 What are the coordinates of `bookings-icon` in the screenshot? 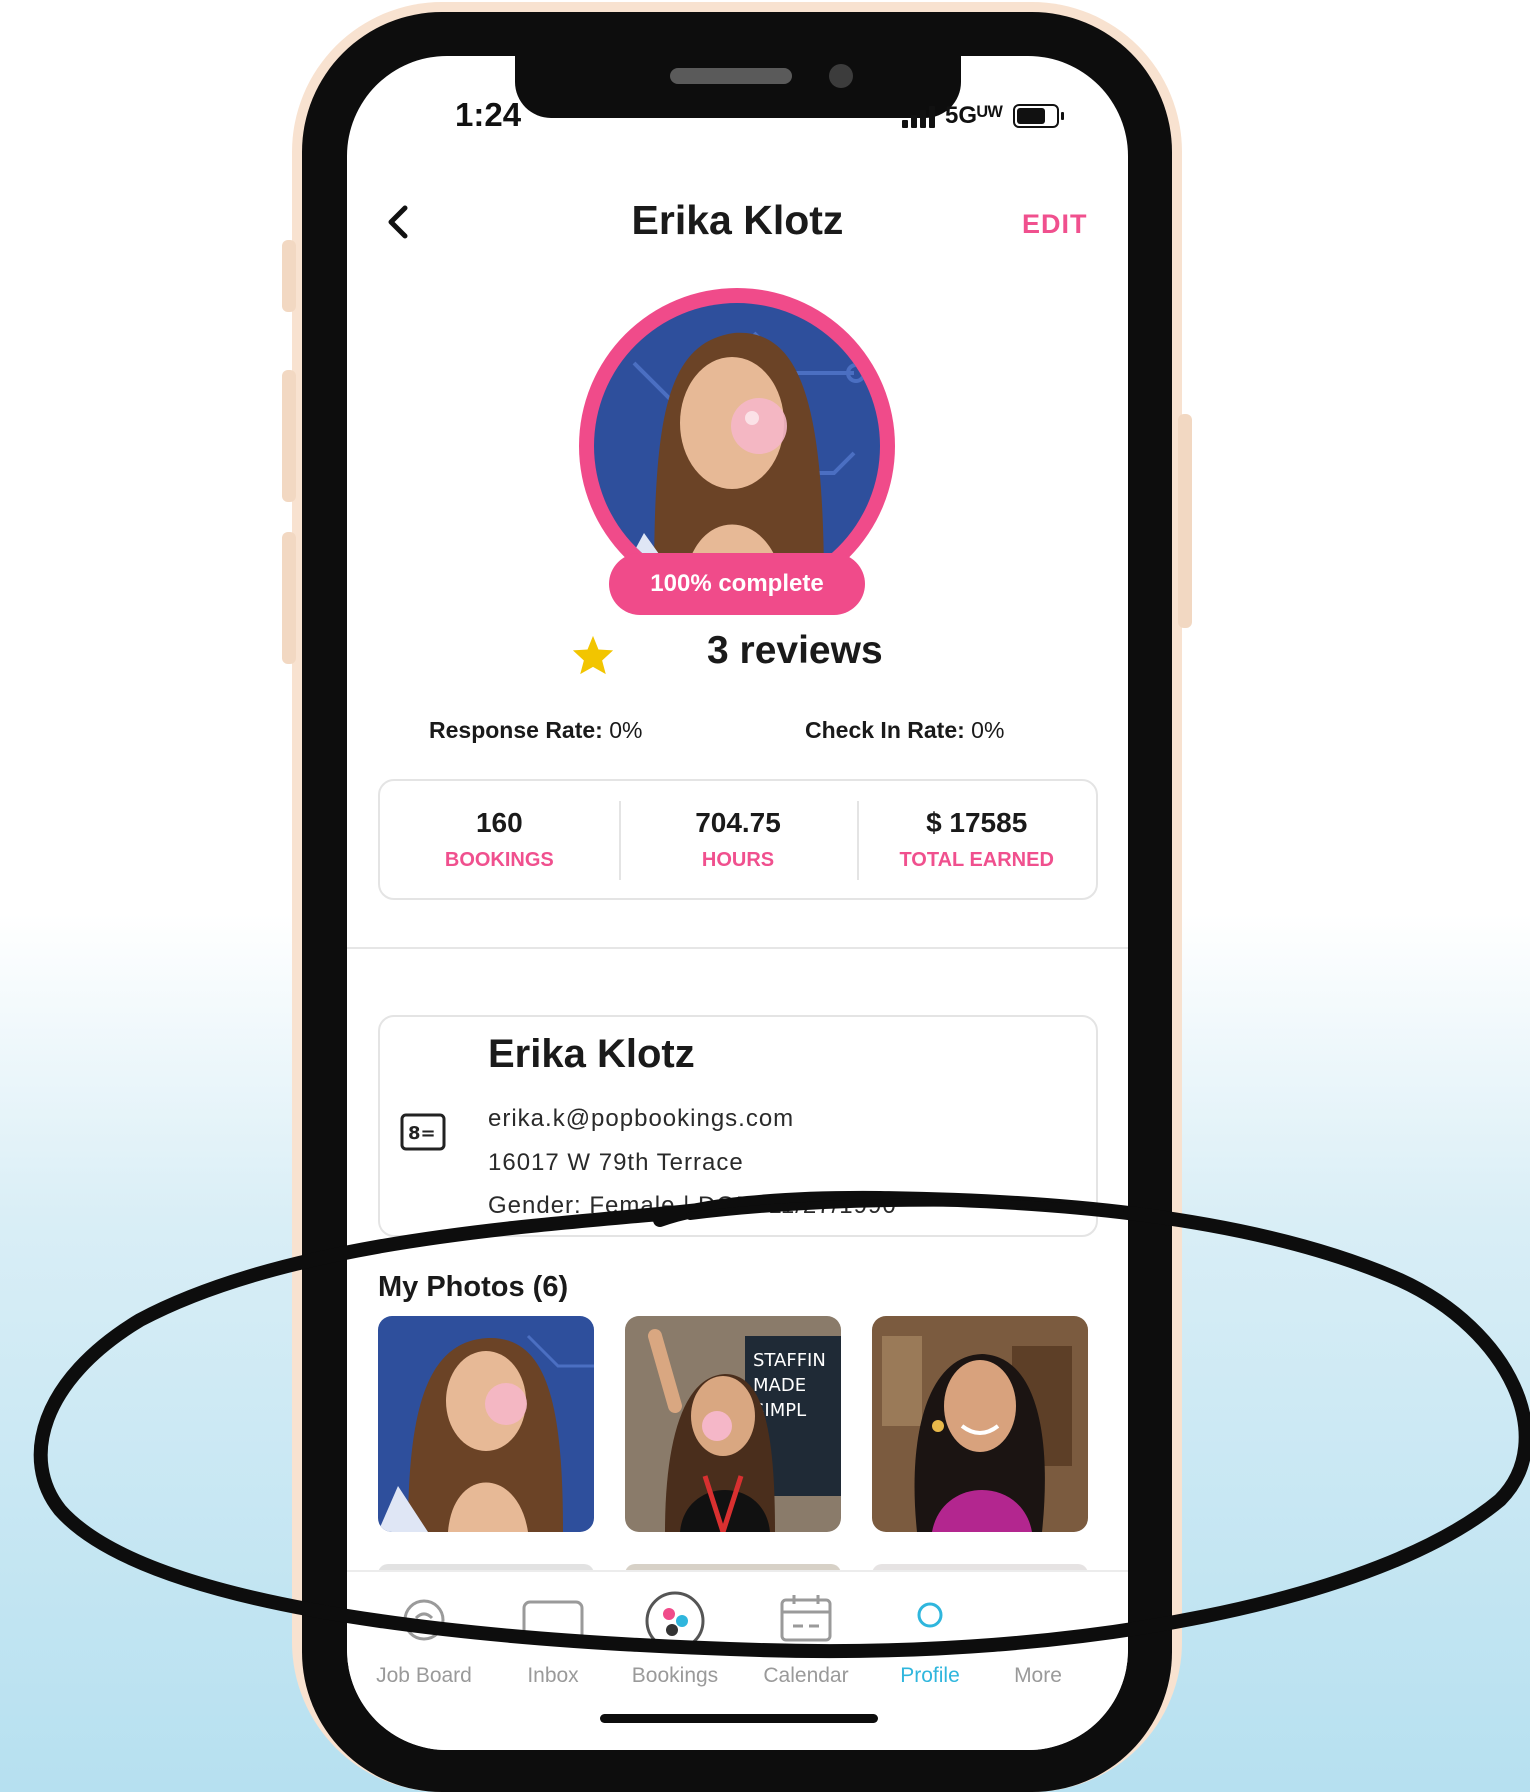 It's located at (675, 1621).